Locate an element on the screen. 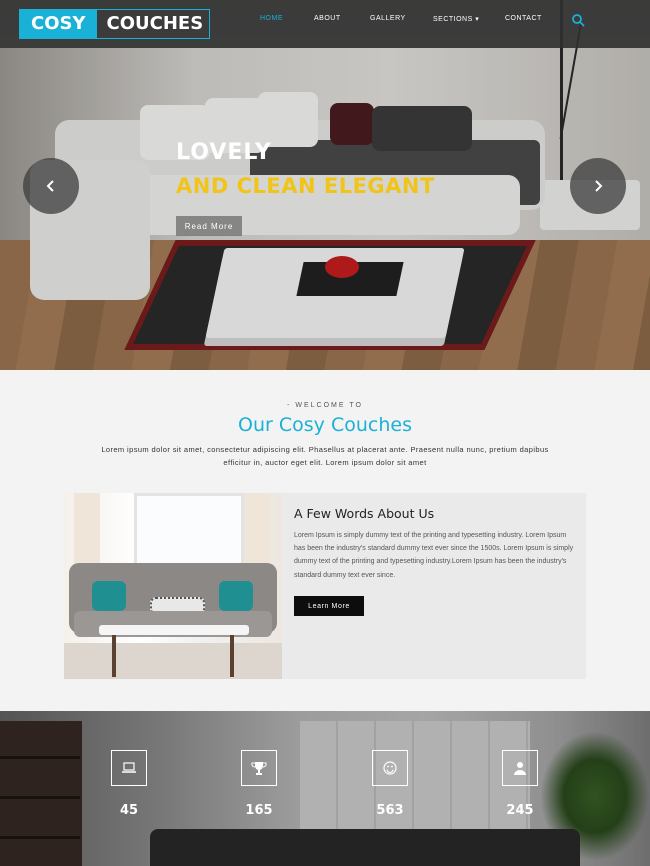  stat-item: 45 is located at coordinates (129, 786).